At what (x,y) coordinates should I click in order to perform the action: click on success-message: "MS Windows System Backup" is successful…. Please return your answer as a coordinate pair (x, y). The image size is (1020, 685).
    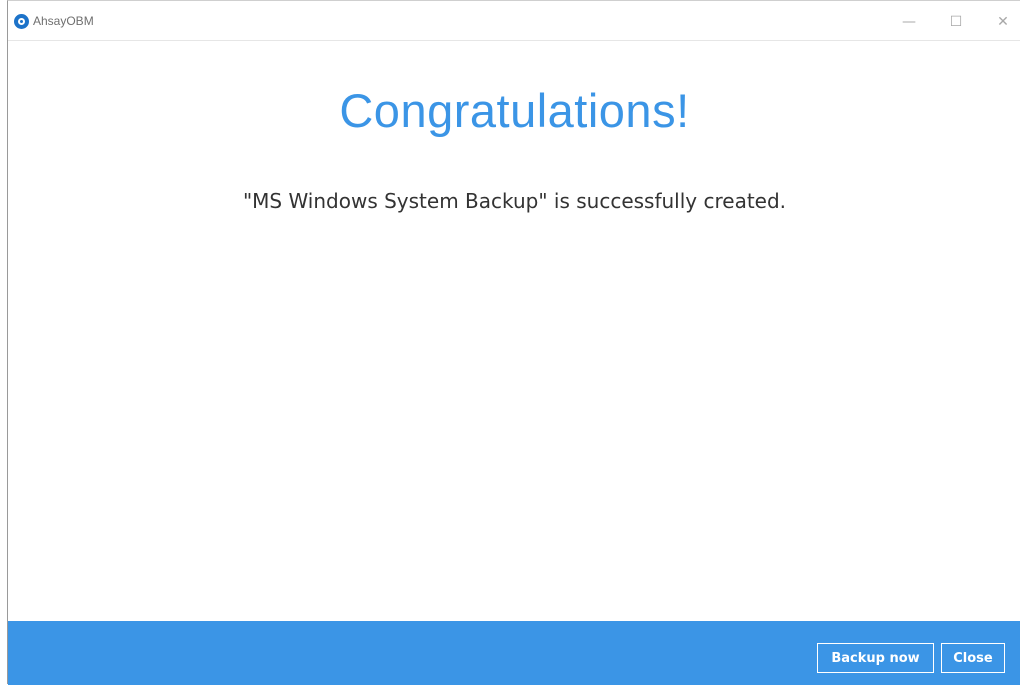
    Looking at the image, I should click on (514, 201).